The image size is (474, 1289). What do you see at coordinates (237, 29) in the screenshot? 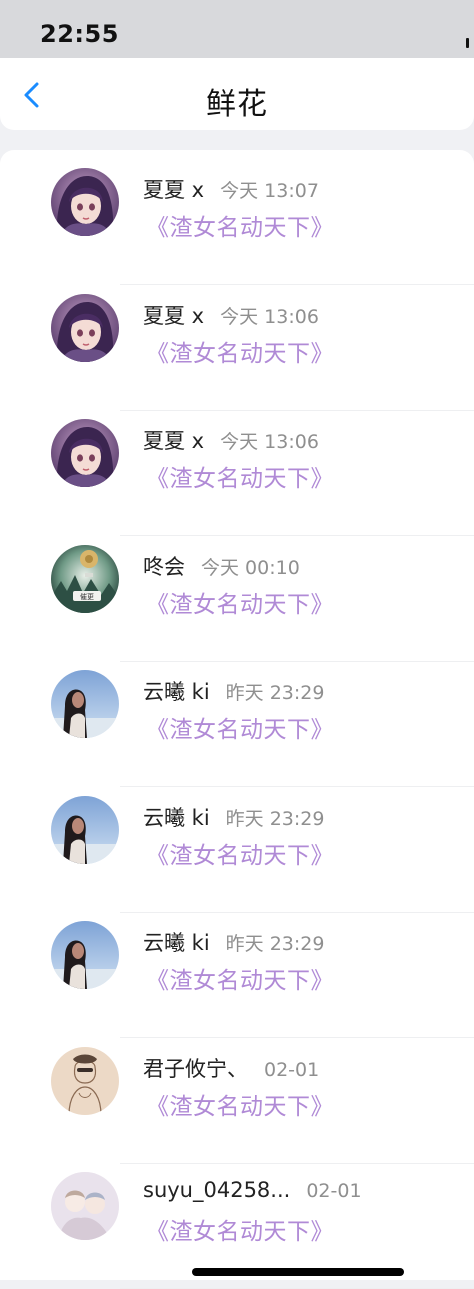
I see `status-bar: 22:55` at bounding box center [237, 29].